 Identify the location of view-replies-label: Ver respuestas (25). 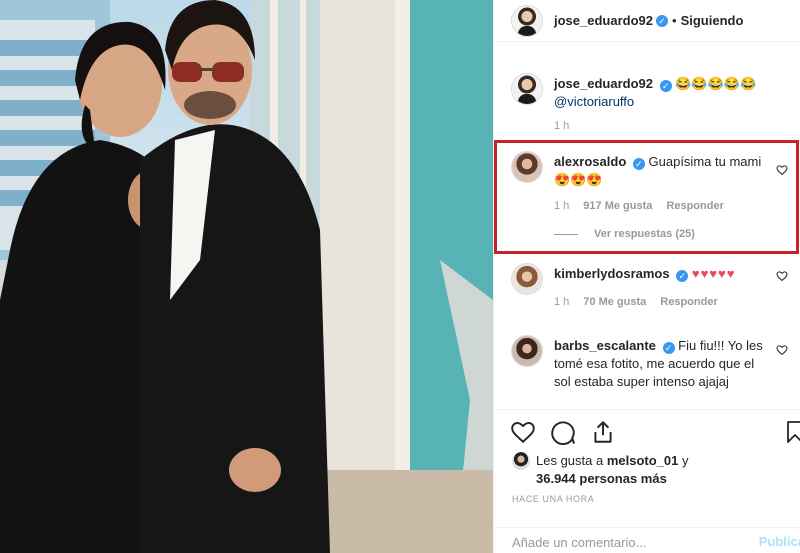
(644, 234).